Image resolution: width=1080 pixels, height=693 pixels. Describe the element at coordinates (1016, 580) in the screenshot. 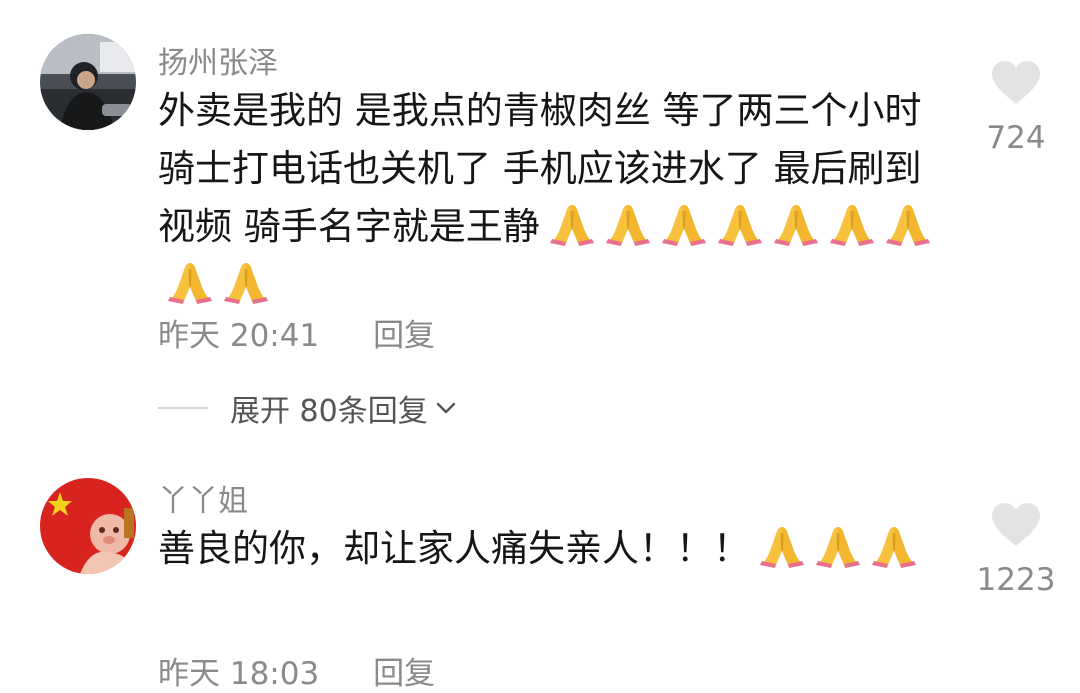

I see `like-count: 1223` at that location.